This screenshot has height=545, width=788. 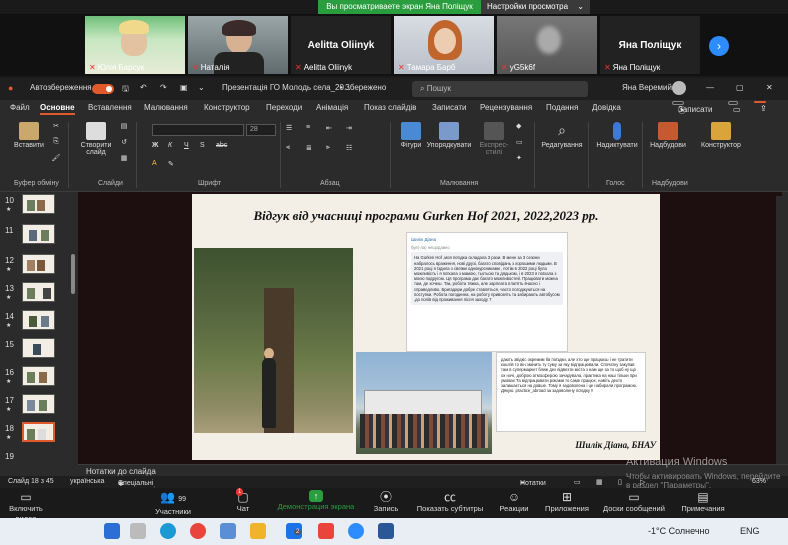 What do you see at coordinates (328, 148) in the screenshot?
I see `align-right-icon: ⫸` at bounding box center [328, 148].